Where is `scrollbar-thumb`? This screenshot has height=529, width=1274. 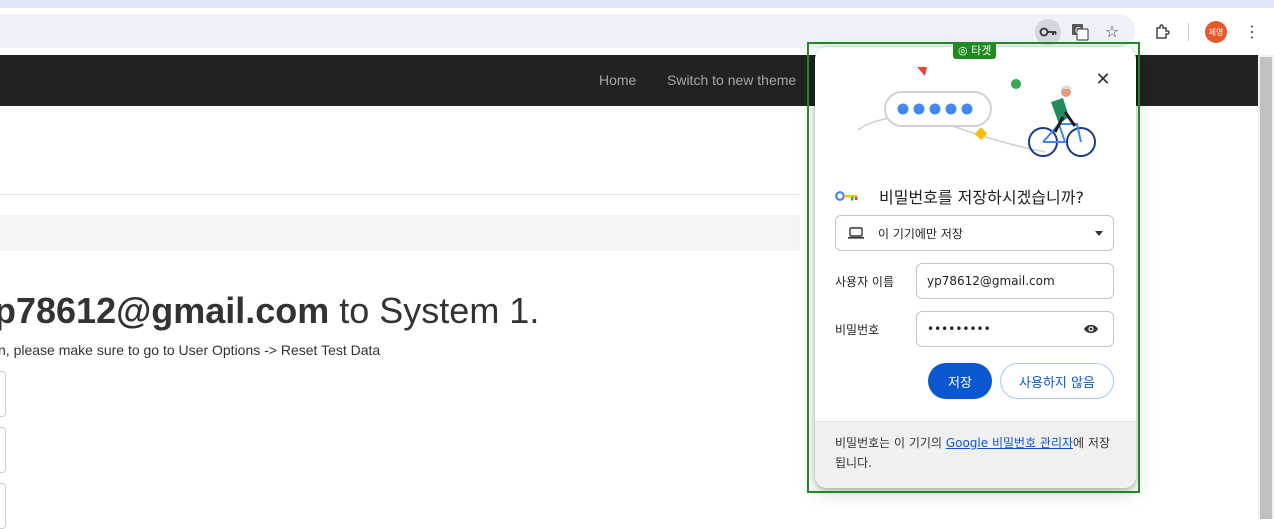 scrollbar-thumb is located at coordinates (1266, 288).